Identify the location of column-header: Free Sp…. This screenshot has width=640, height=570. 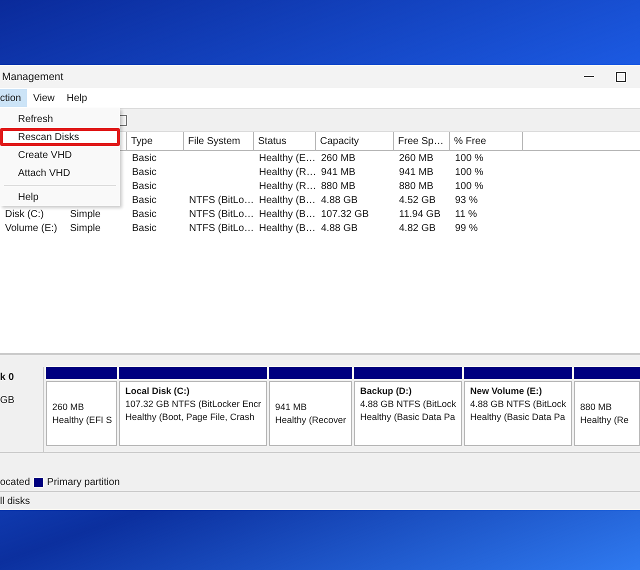
(422, 141).